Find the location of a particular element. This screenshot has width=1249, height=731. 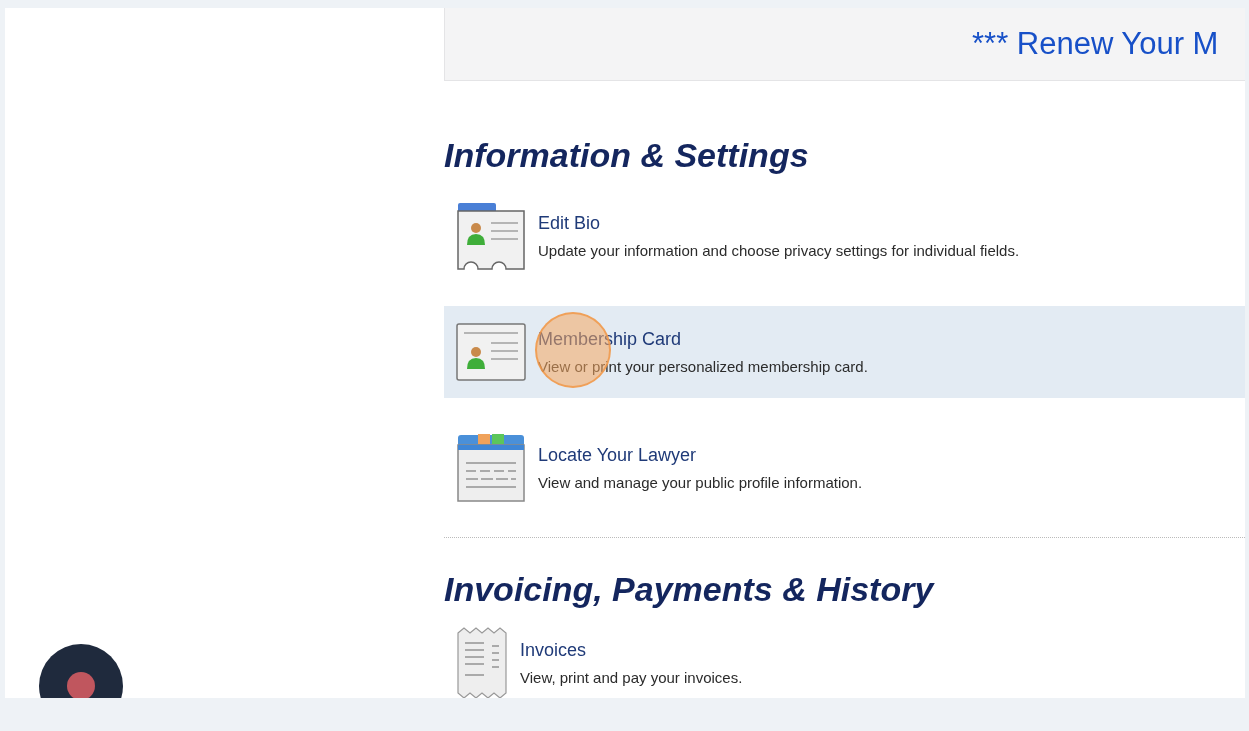

profile-card-icon is located at coordinates (491, 236).